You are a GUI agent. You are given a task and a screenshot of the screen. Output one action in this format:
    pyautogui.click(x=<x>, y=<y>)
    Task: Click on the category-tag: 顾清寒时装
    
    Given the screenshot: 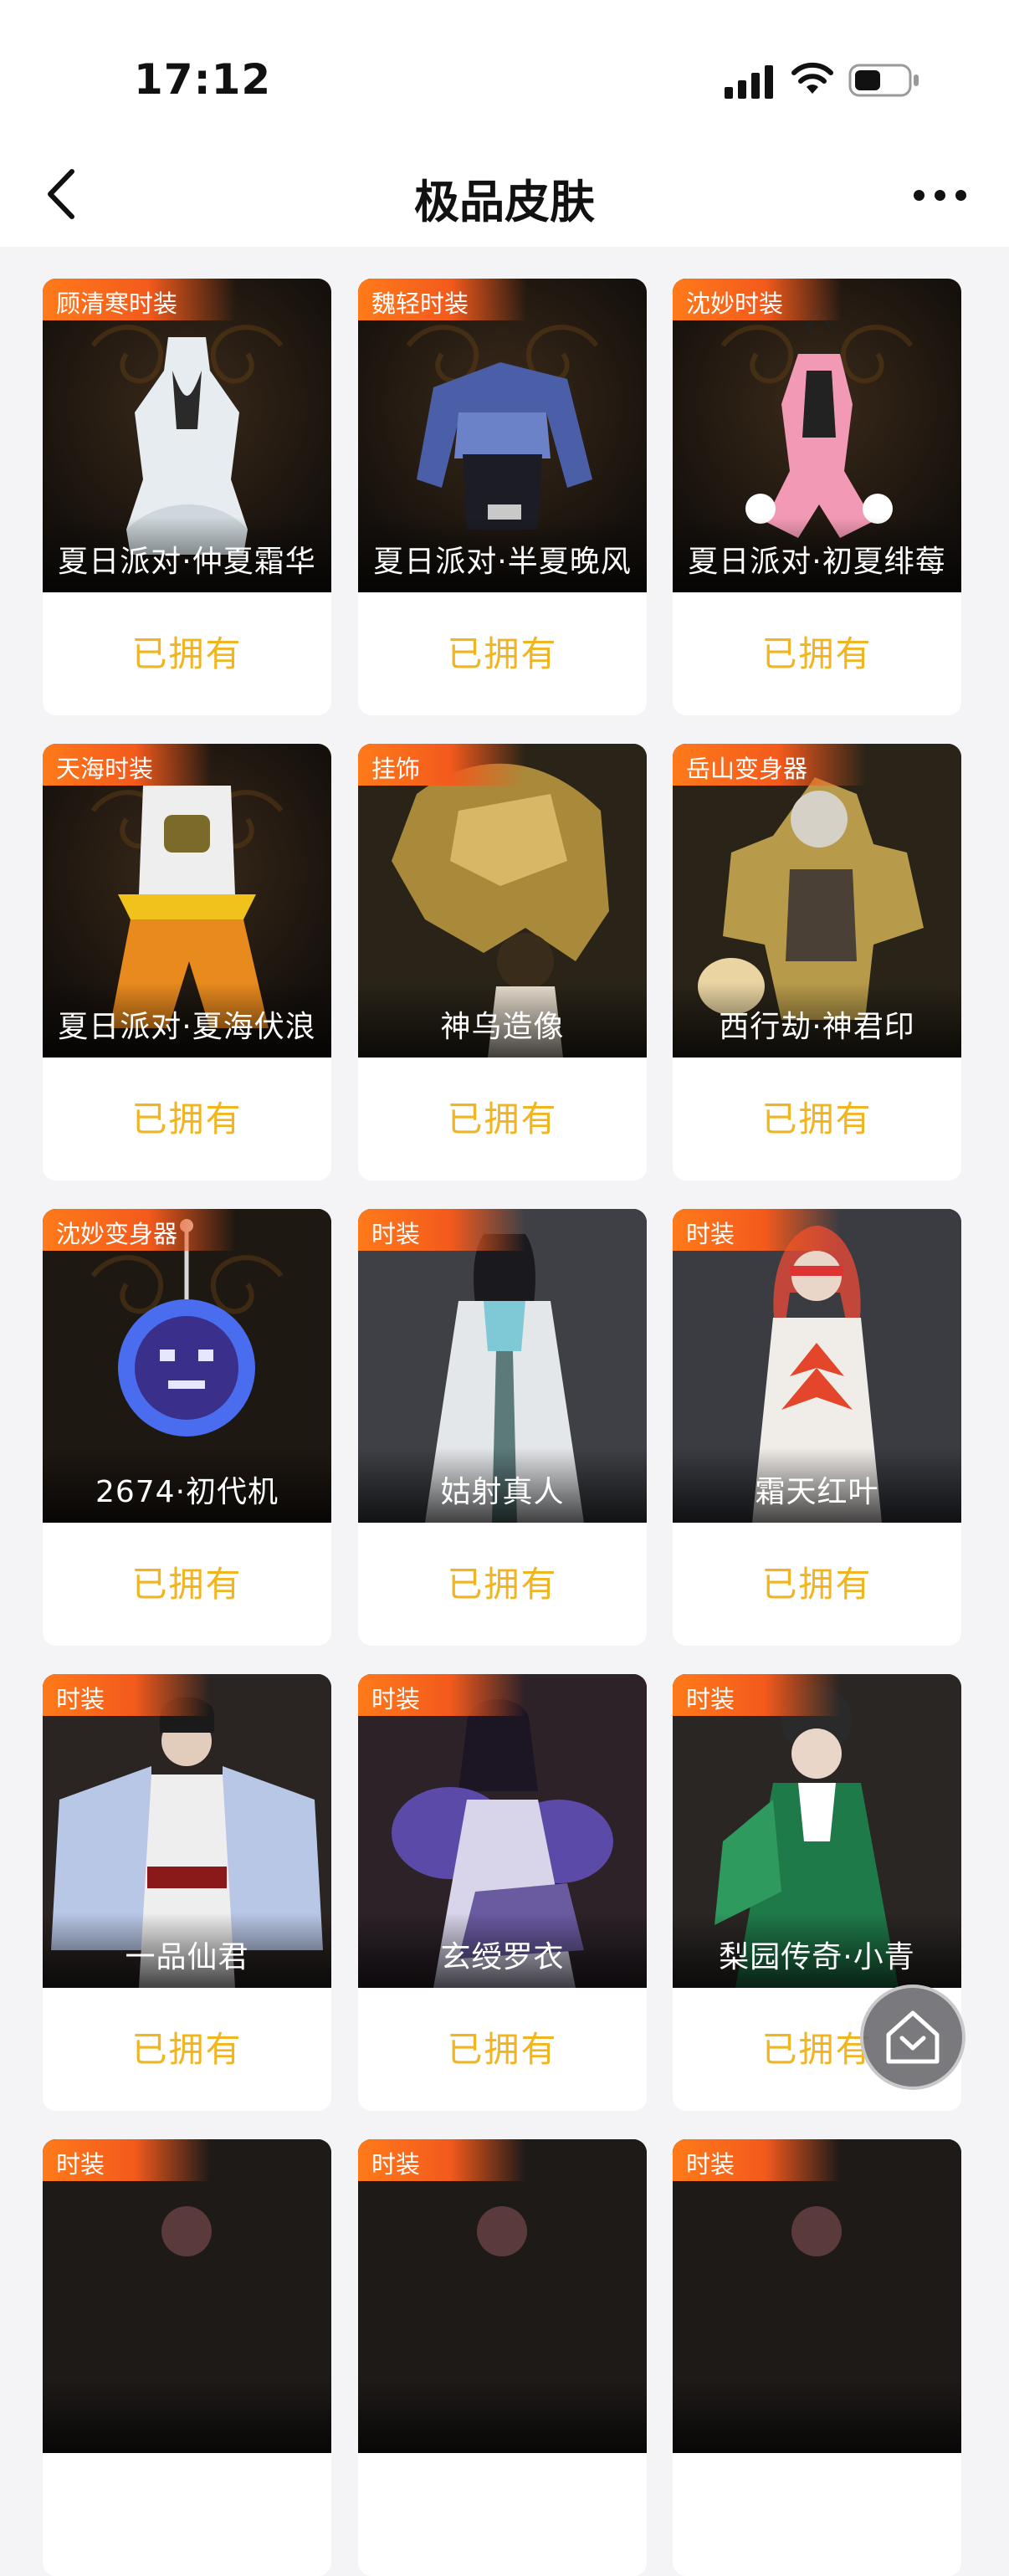 What is the action you would take?
    pyautogui.click(x=140, y=300)
    